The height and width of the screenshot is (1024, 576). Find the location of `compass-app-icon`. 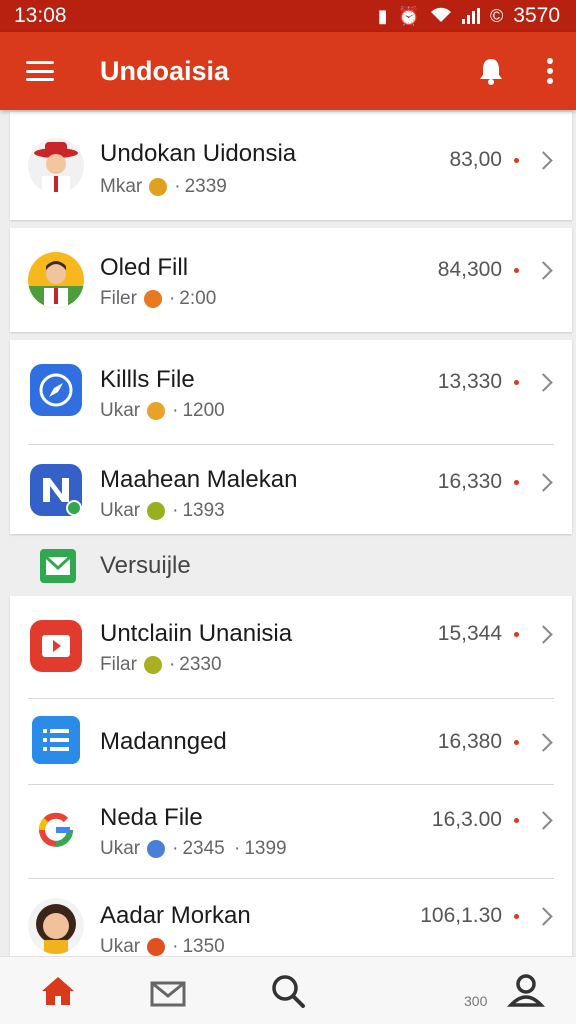

compass-app-icon is located at coordinates (56, 390).